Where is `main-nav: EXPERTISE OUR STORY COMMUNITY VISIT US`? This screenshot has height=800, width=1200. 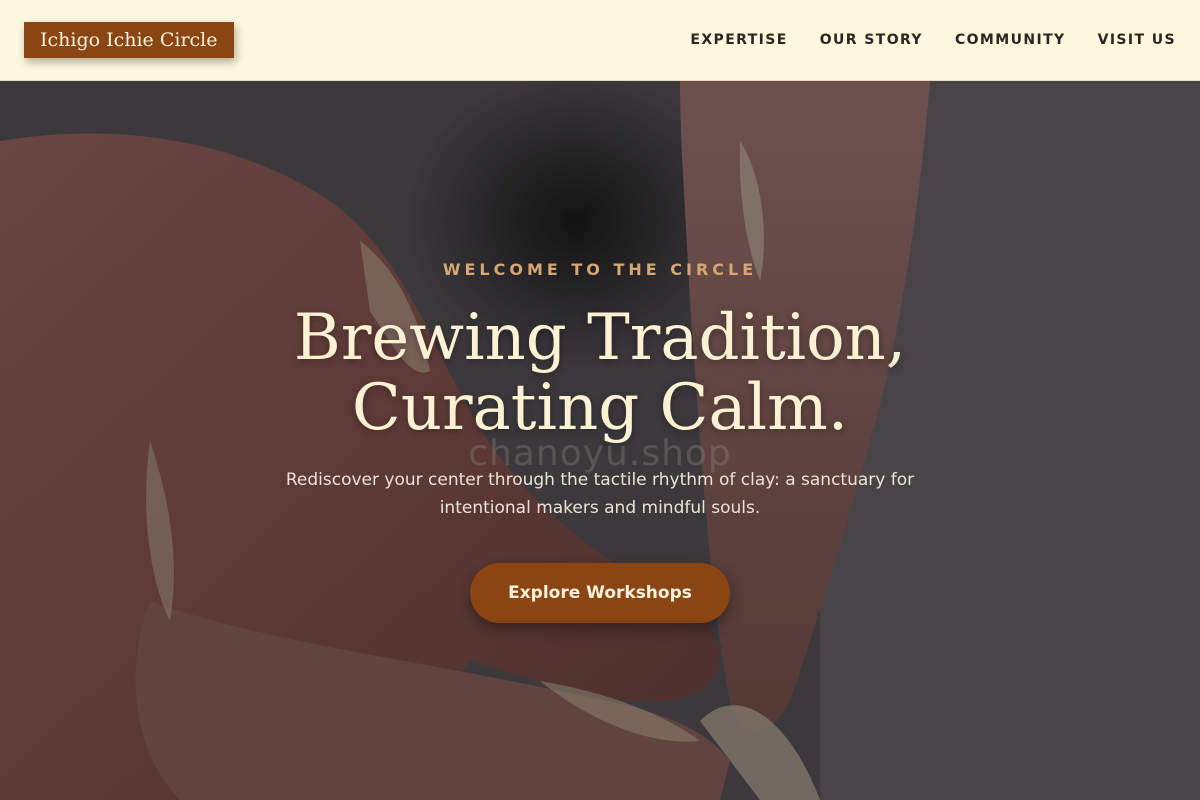 main-nav: EXPERTISE OUR STORY COMMUNITY VISIT US is located at coordinates (917, 40).